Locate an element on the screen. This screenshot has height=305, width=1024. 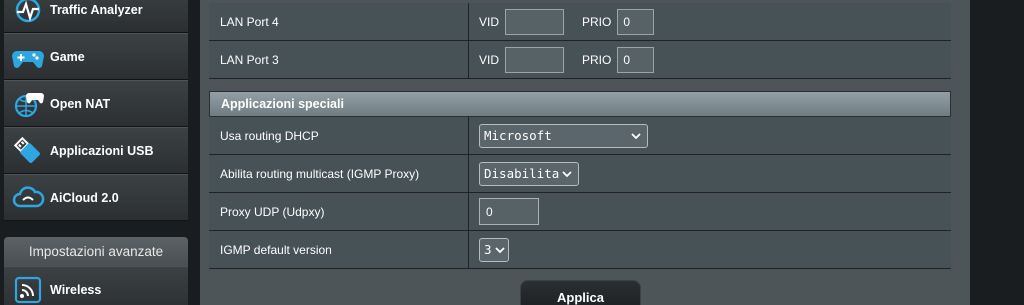
setting-value: 0 is located at coordinates (710, 211).